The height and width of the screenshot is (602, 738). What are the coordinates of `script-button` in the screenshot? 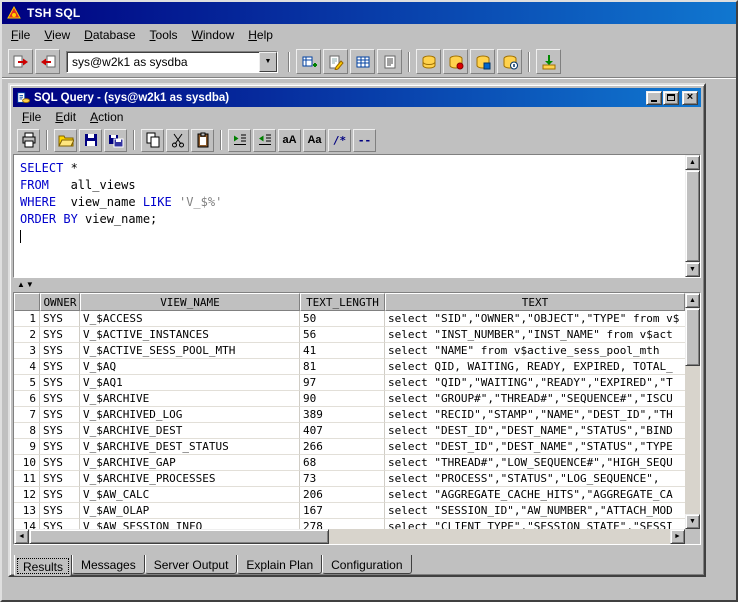 It's located at (389, 61).